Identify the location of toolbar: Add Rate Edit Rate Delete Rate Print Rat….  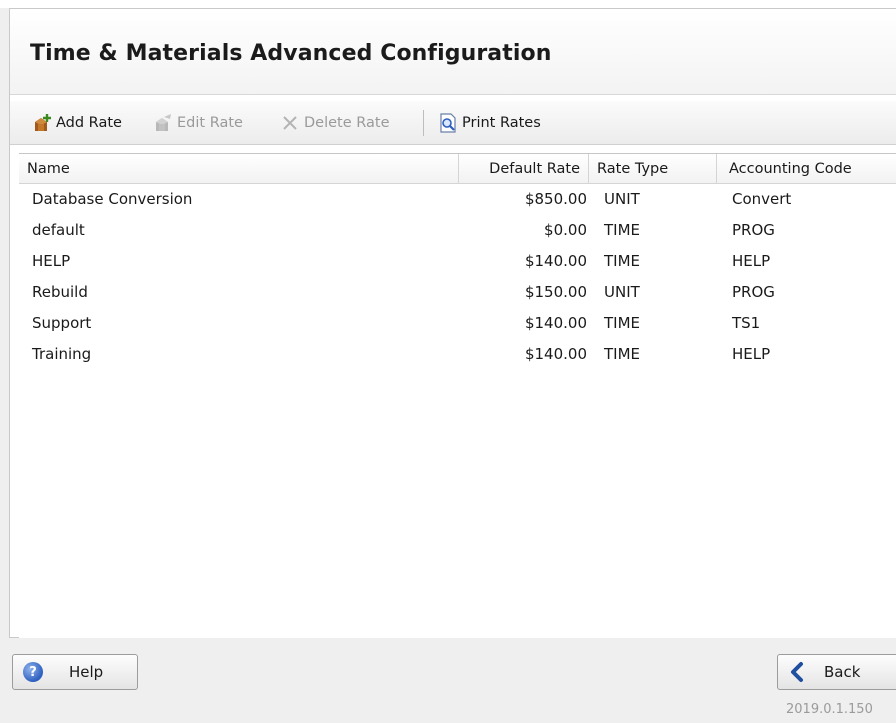
(453, 123).